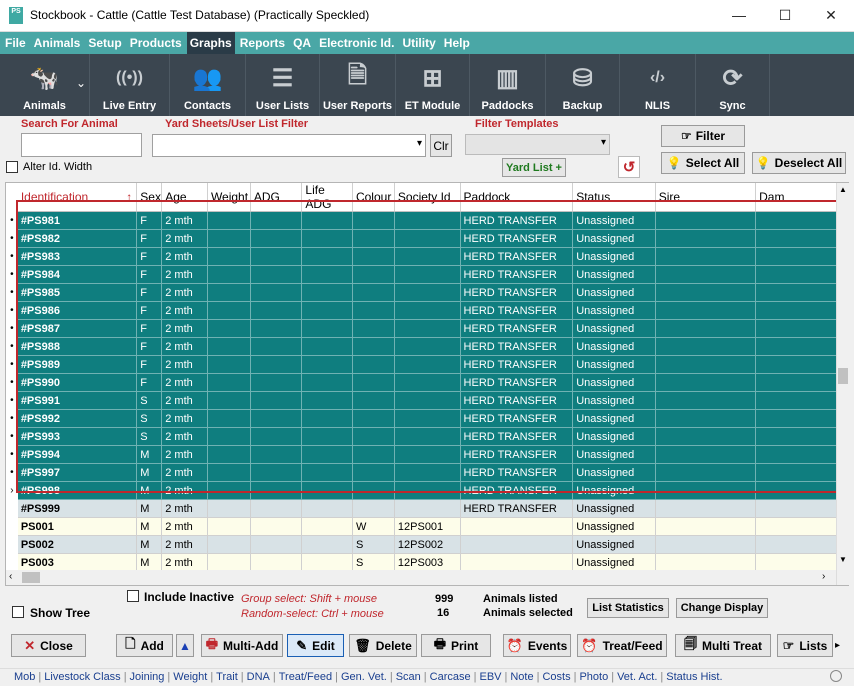  I want to click on link-statushist: Status Hist., so click(694, 677).